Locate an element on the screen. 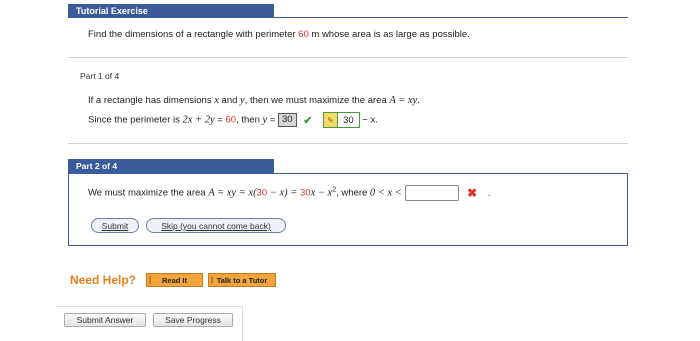 The height and width of the screenshot is (341, 700). part1-line2-tail: − x. is located at coordinates (370, 120).